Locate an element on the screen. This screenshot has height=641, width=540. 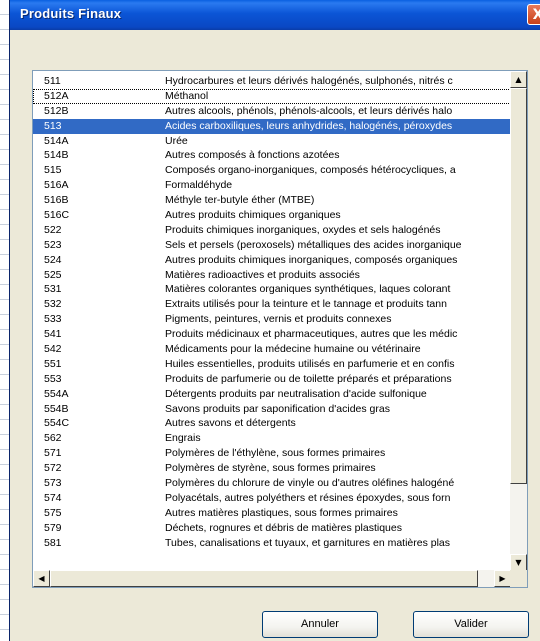
item-code: 572 is located at coordinates (53, 468).